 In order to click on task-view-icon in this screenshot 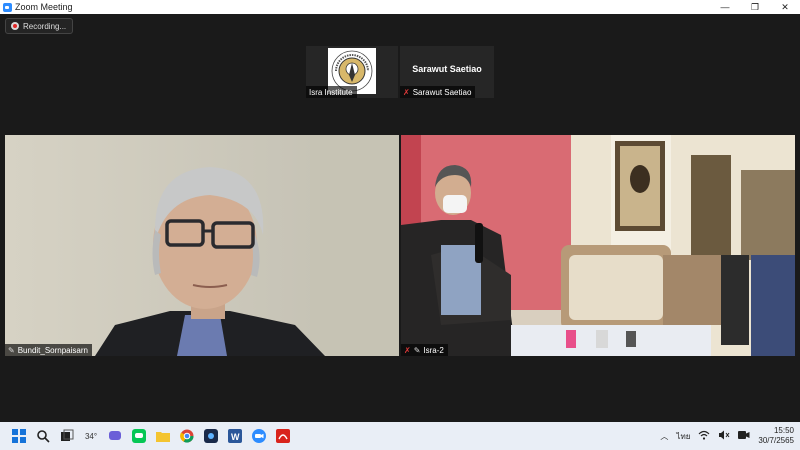, I will do `click(67, 436)`.